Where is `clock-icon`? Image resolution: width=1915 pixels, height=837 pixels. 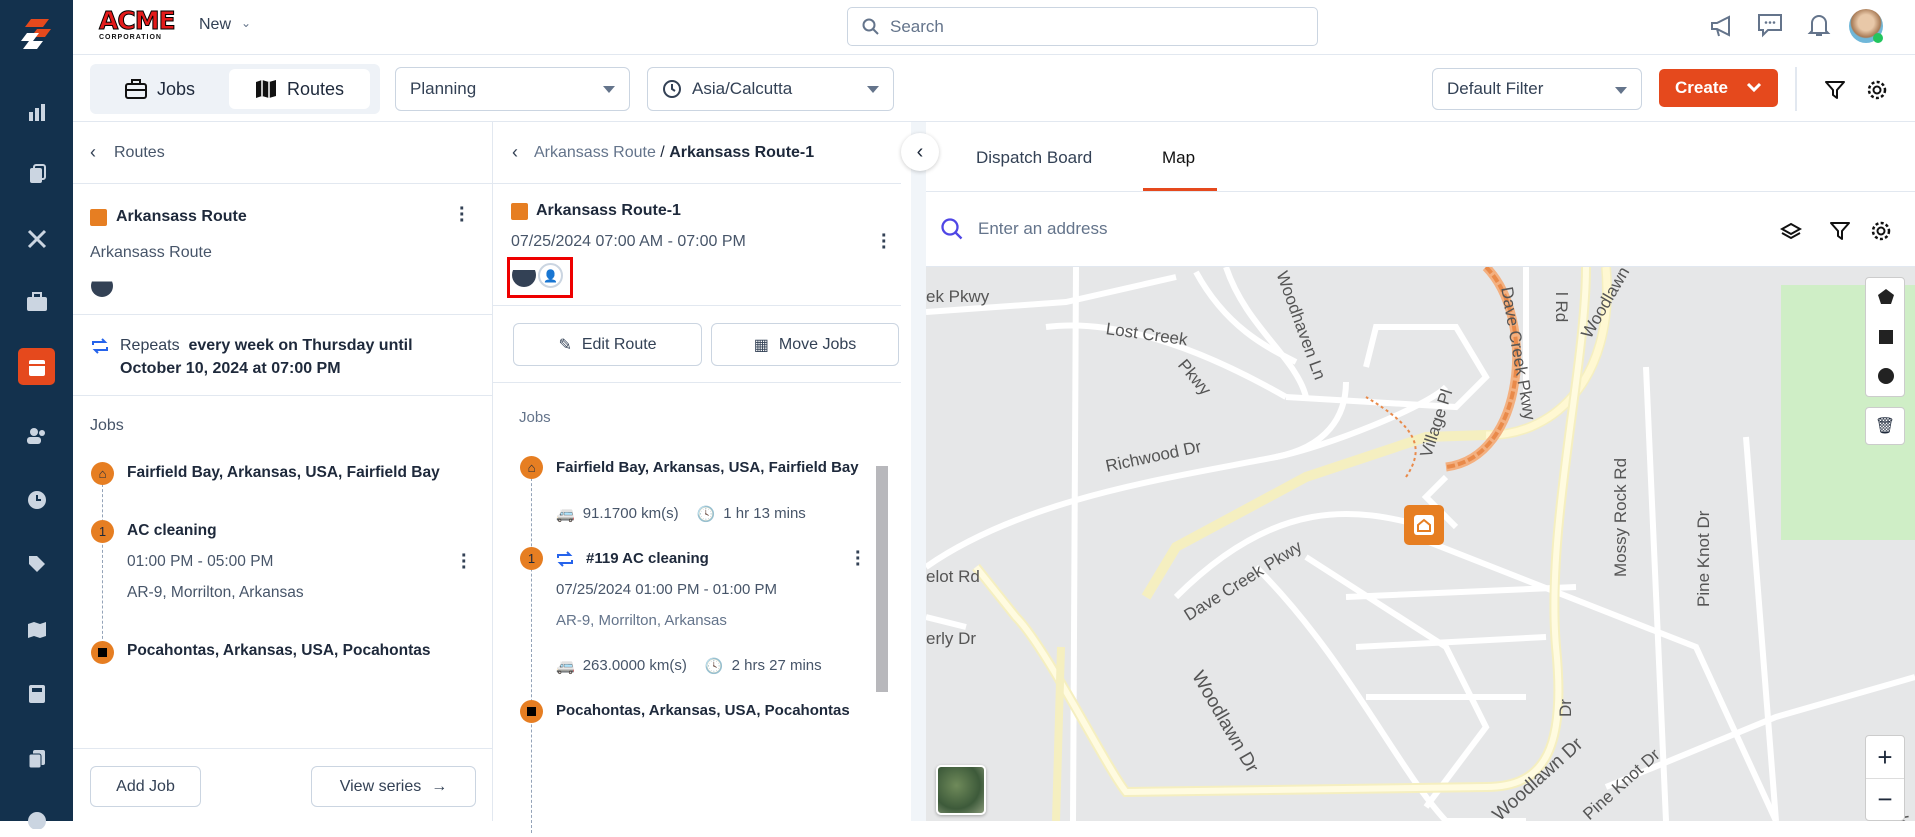 clock-icon is located at coordinates (672, 89).